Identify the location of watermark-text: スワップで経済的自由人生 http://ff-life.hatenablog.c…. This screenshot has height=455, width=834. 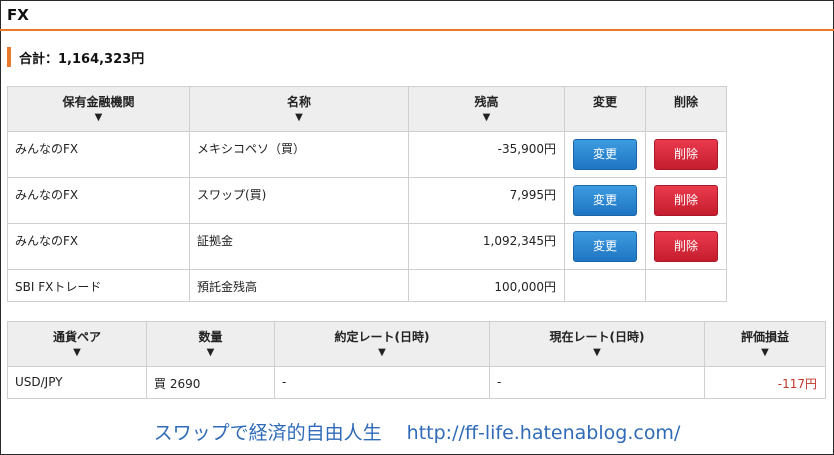
(417, 433).